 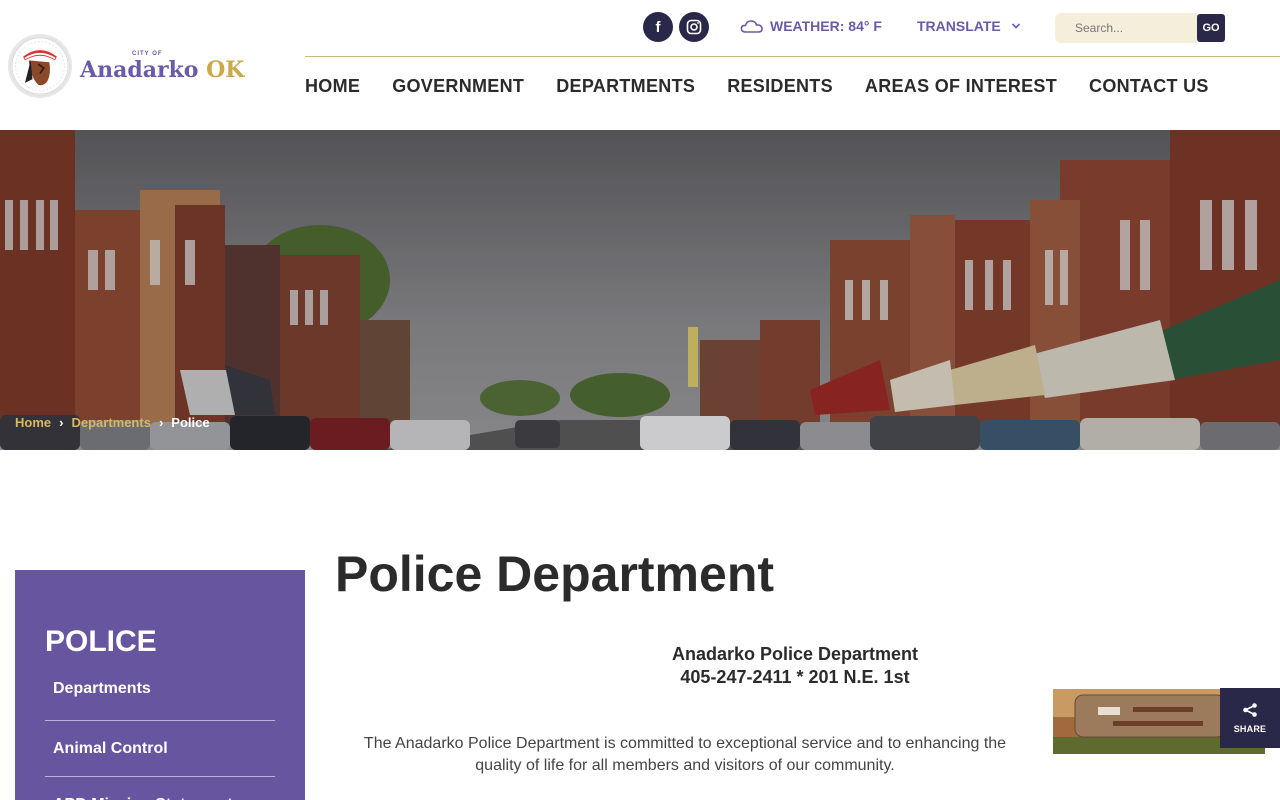 What do you see at coordinates (332, 86) in the screenshot?
I see `nav-home: HOME` at bounding box center [332, 86].